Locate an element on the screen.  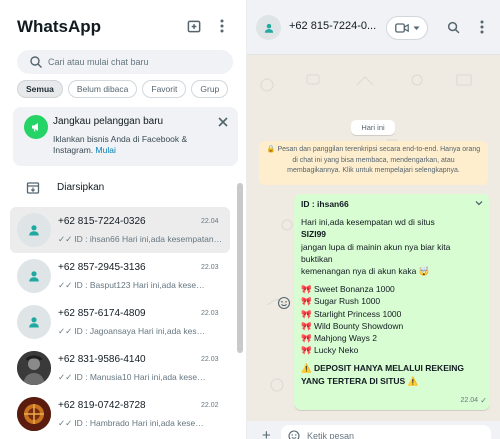
message-line: Hari ini,ada kesempatan wd di situs is located at coordinates (368, 222).